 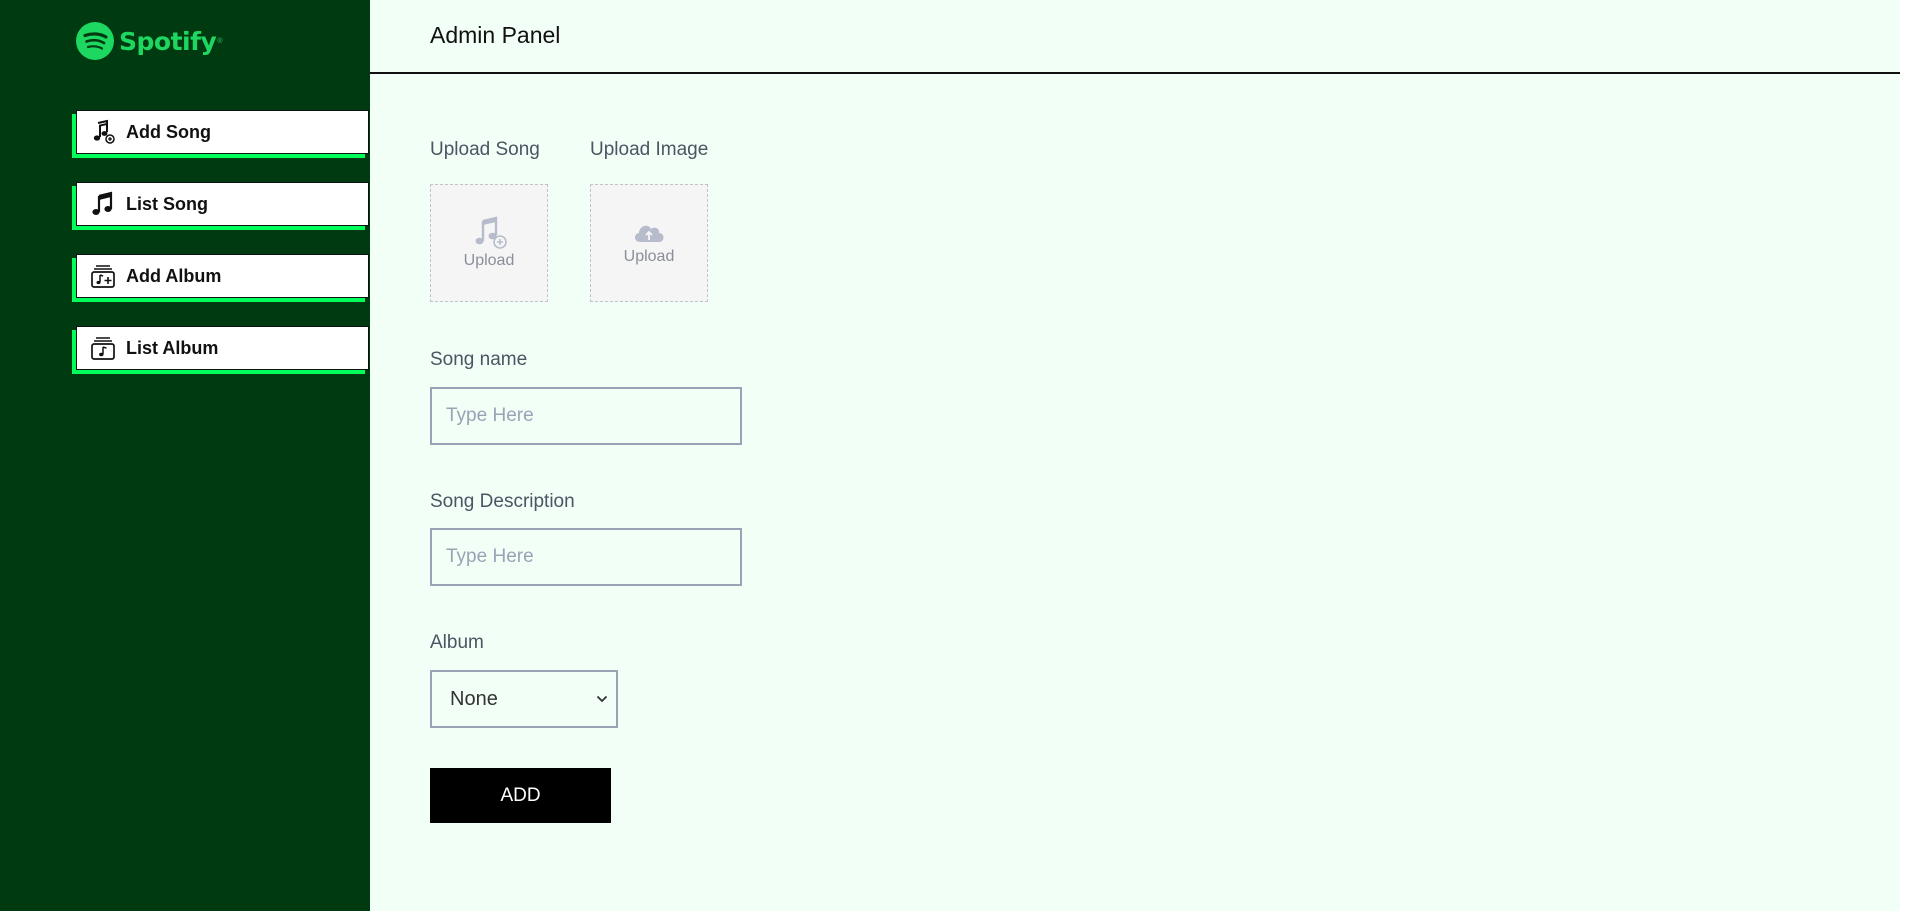 What do you see at coordinates (95, 41) in the screenshot?
I see `spotify-icon` at bounding box center [95, 41].